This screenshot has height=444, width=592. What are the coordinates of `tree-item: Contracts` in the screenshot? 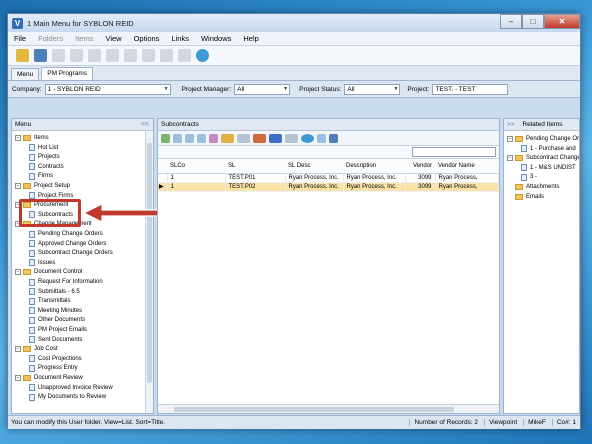 It's located at (46, 167).